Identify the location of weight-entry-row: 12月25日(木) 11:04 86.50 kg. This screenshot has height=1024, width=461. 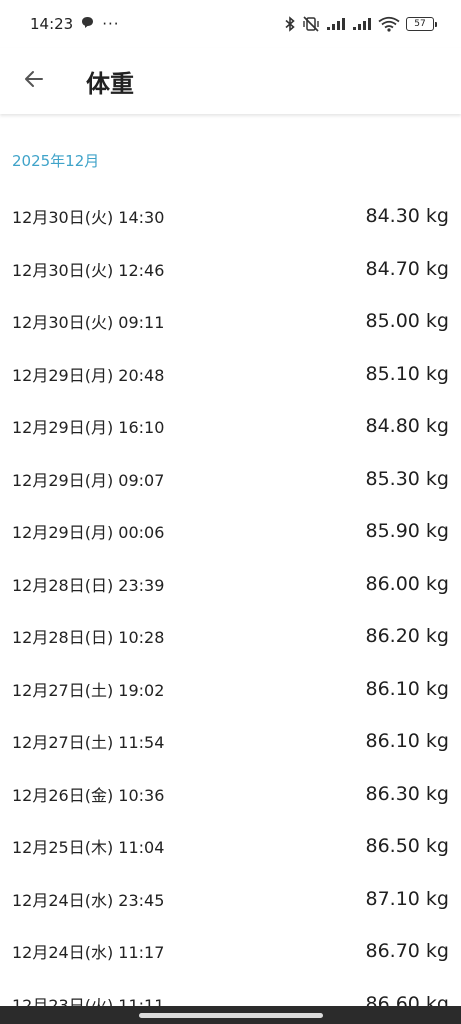
(230, 846).